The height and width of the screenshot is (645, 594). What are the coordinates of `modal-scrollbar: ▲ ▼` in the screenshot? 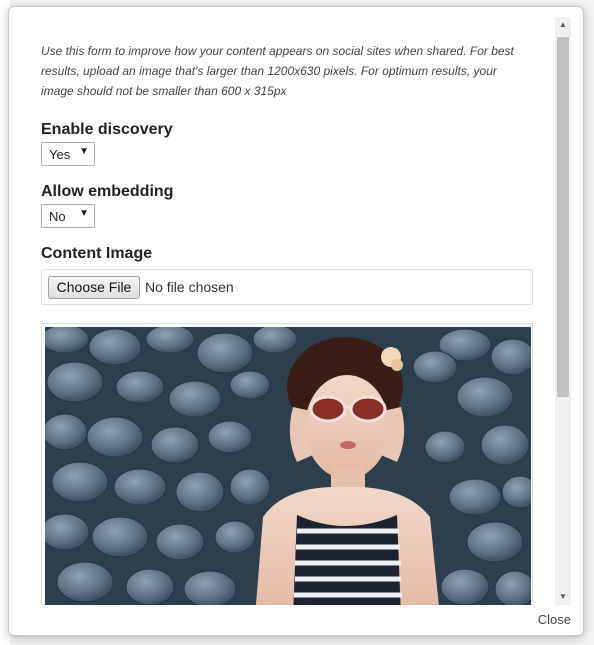 It's located at (563, 311).